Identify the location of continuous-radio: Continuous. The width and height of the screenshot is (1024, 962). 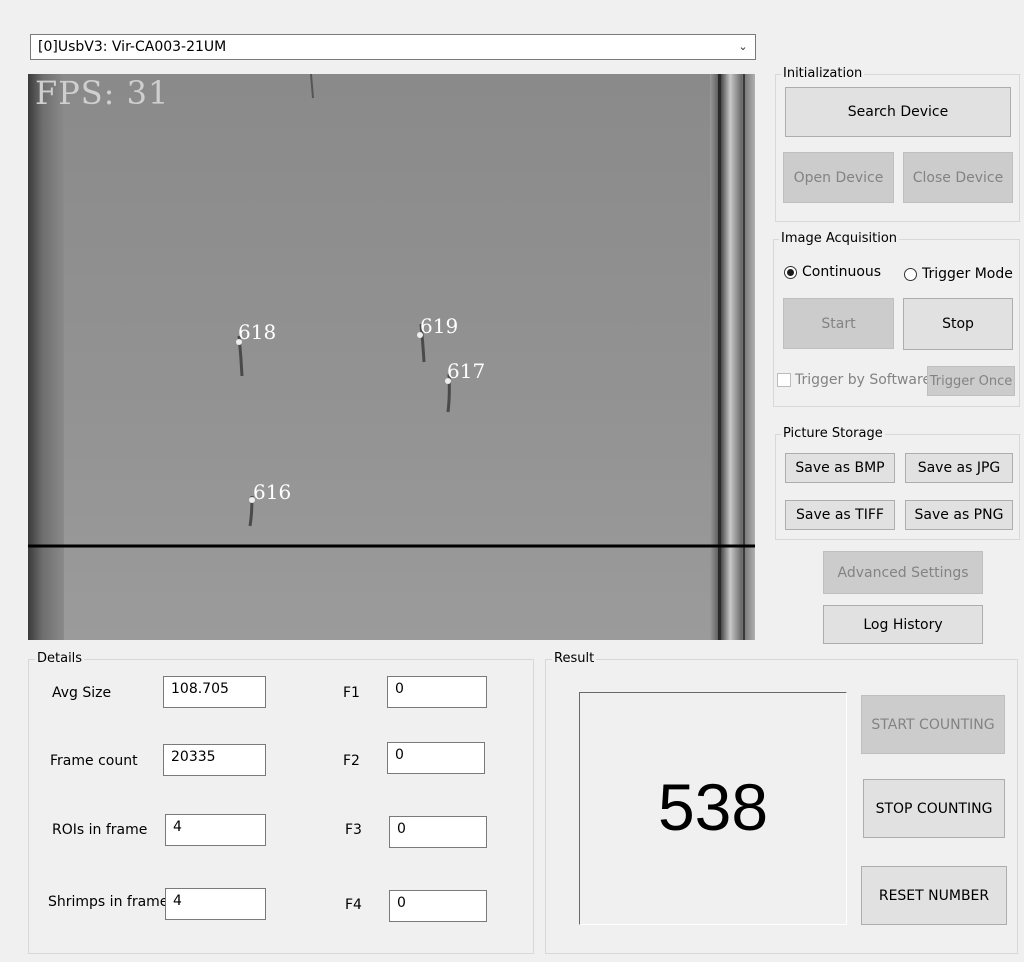
(832, 272).